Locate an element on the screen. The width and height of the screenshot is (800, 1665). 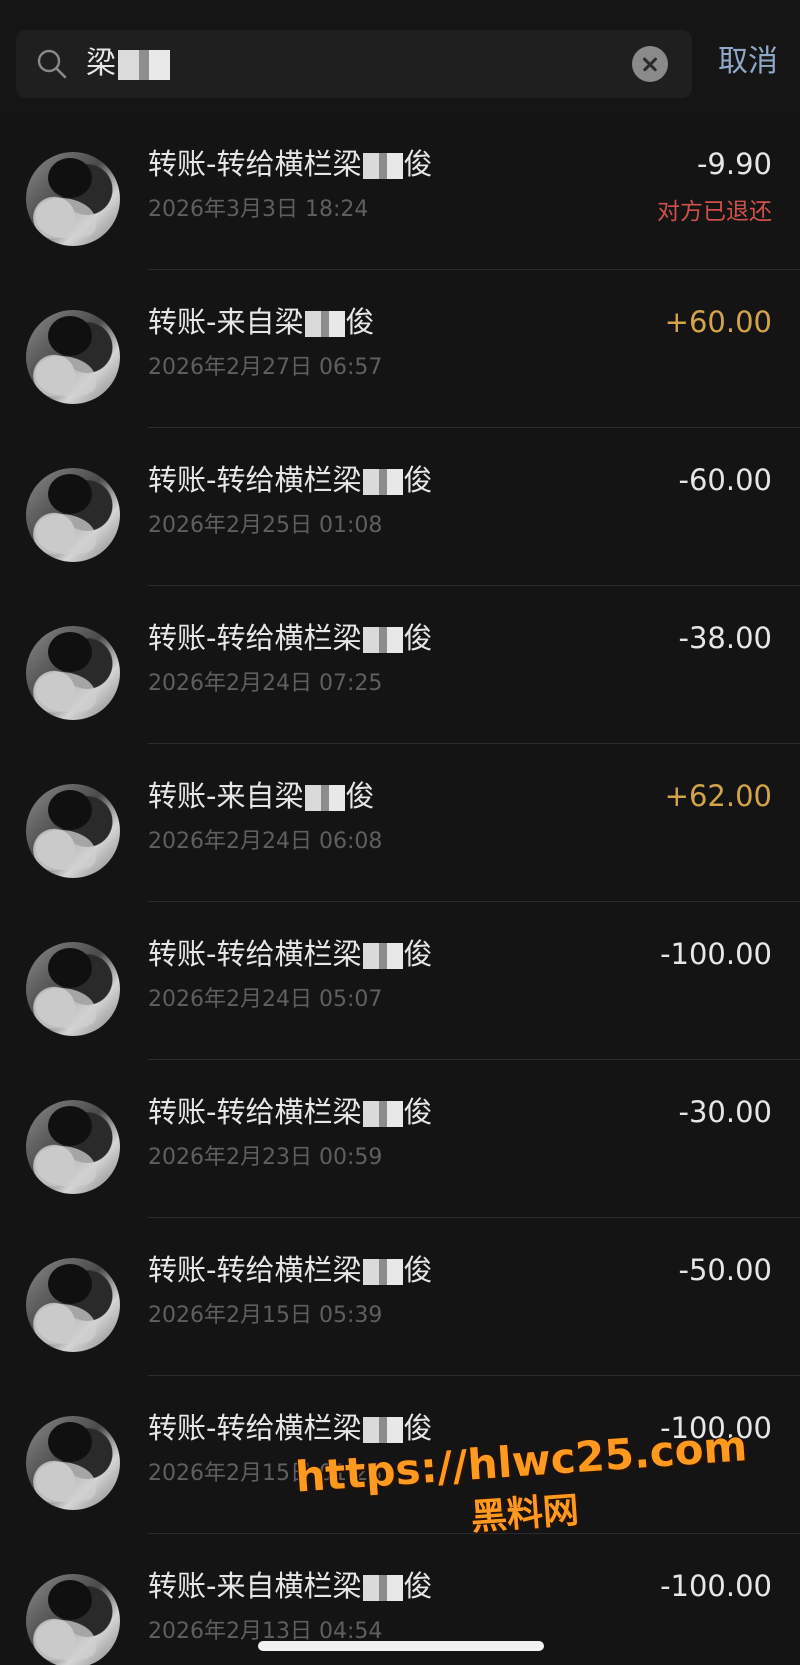
transaction-amount: -30.00 is located at coordinates (725, 1112).